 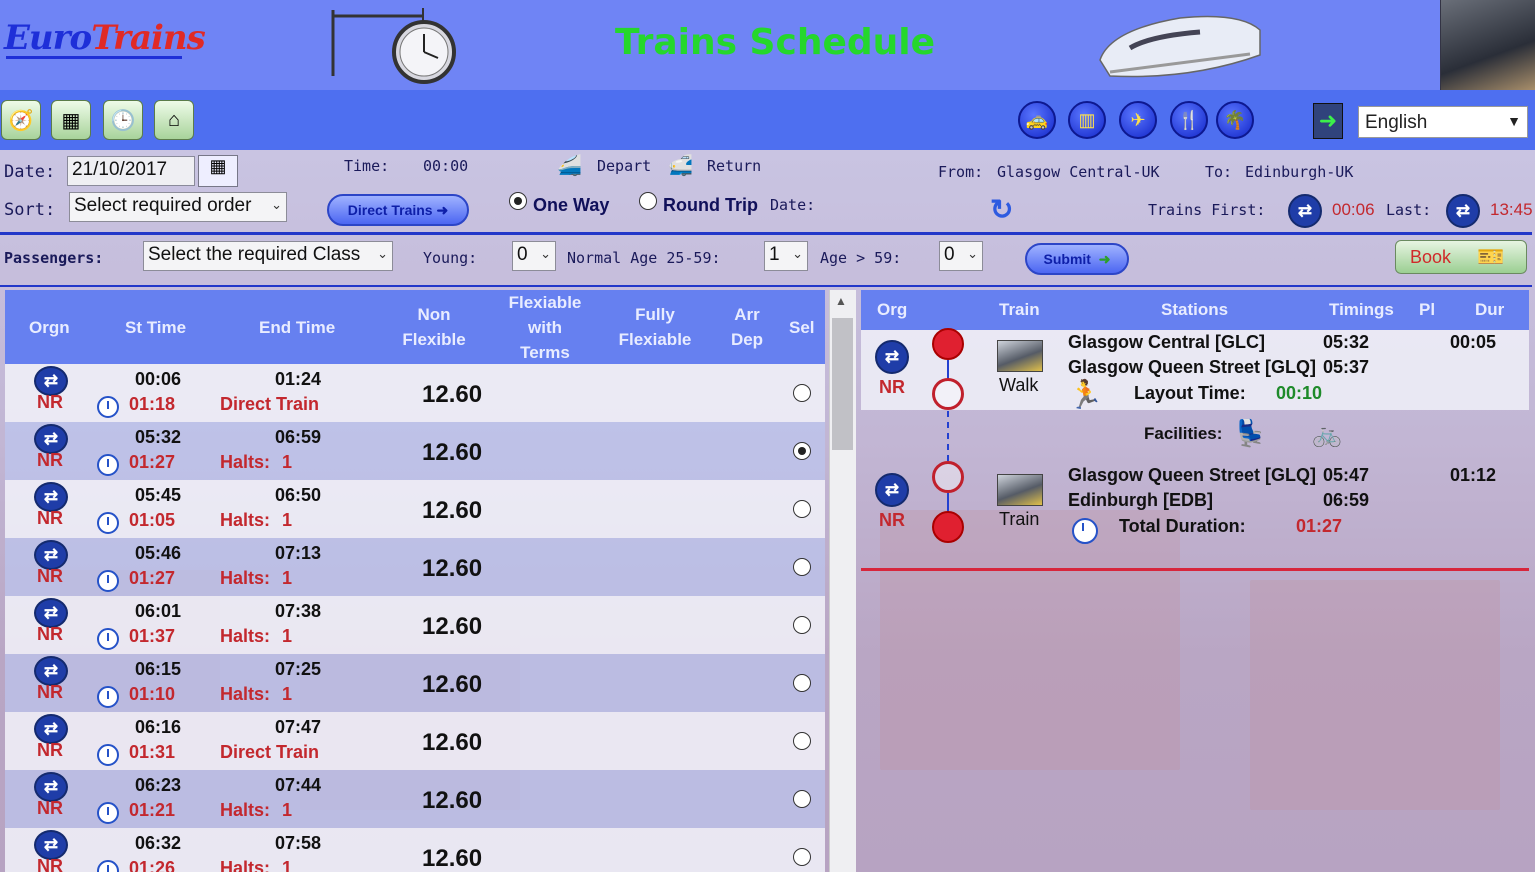 What do you see at coordinates (786, 256) in the screenshot?
I see `normal-count-select: 1 ⌄` at bounding box center [786, 256].